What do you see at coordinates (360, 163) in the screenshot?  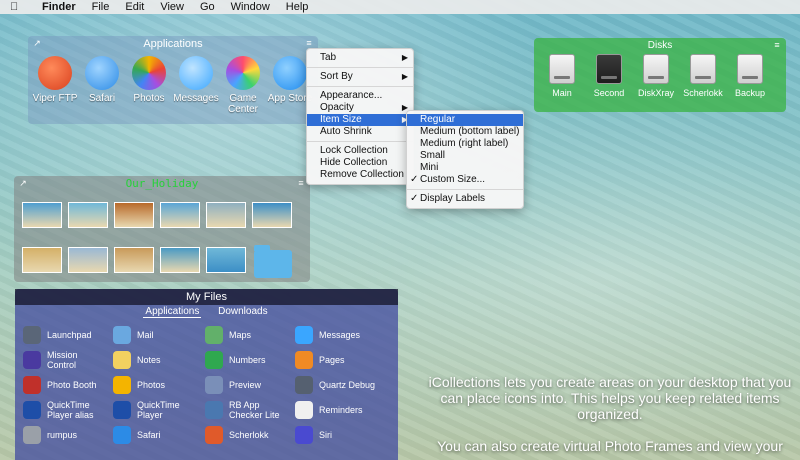 I see `menu-item: Hide Collection` at bounding box center [360, 163].